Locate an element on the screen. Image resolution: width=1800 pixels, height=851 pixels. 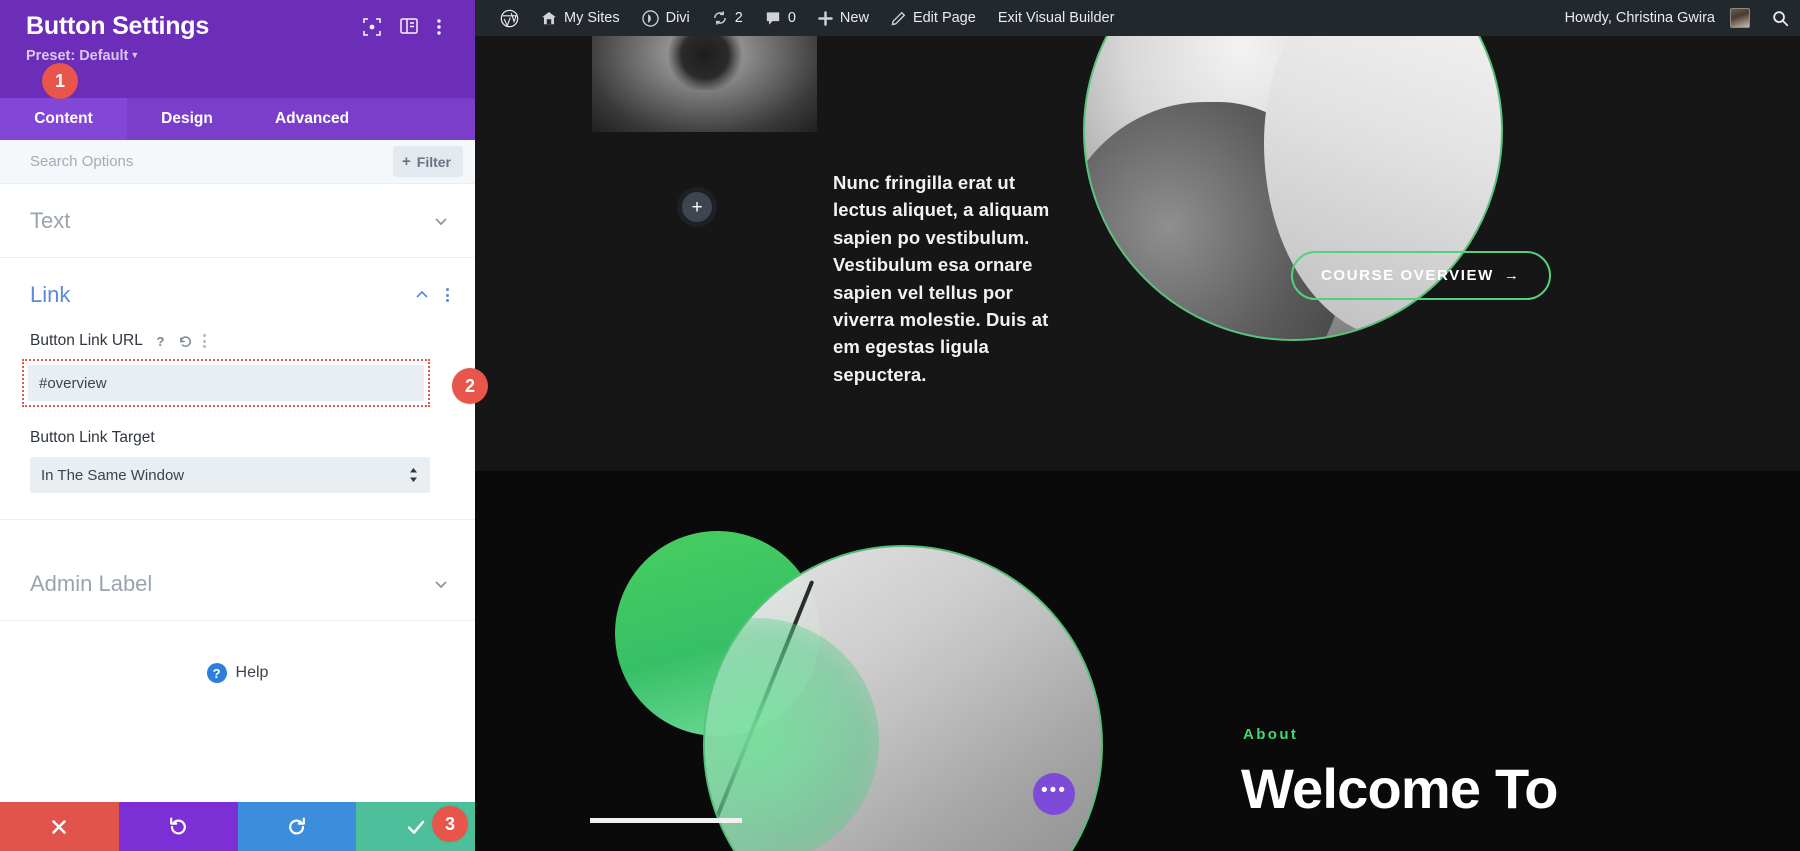
search-bar: + Filter is located at coordinates (237, 162).